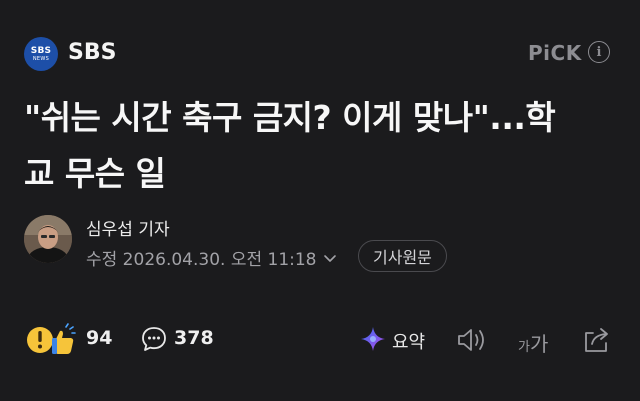  What do you see at coordinates (539, 344) in the screenshot?
I see `font-size-large: 가` at bounding box center [539, 344].